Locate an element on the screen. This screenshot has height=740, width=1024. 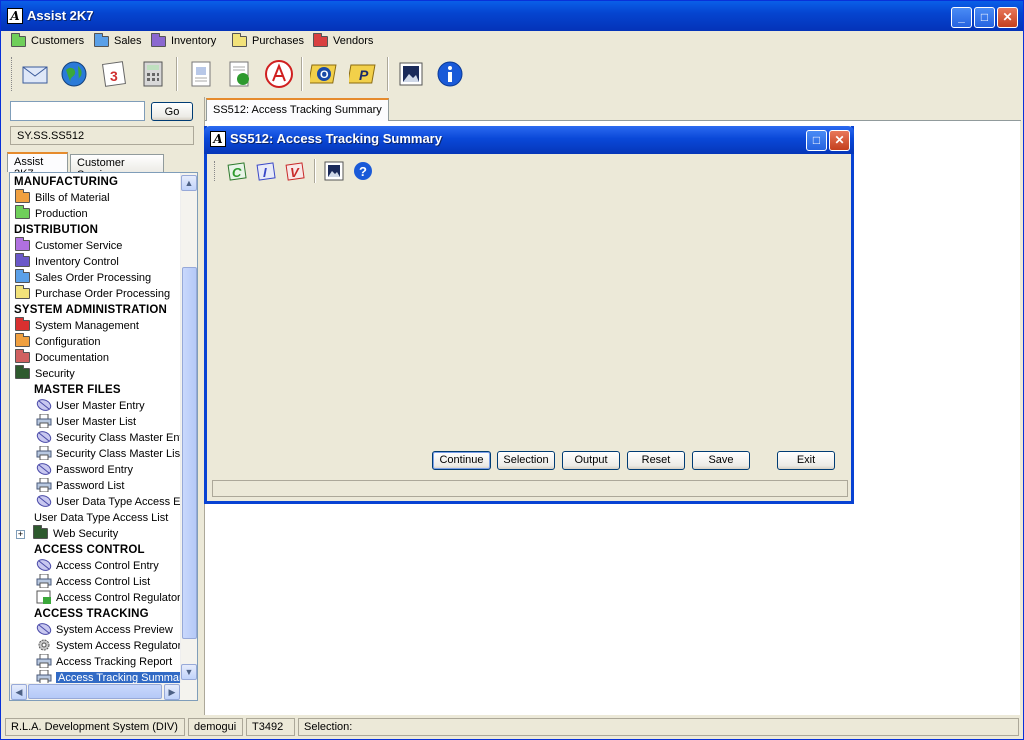
scroll-up-icon: ▲ is located at coordinates (189, 183).